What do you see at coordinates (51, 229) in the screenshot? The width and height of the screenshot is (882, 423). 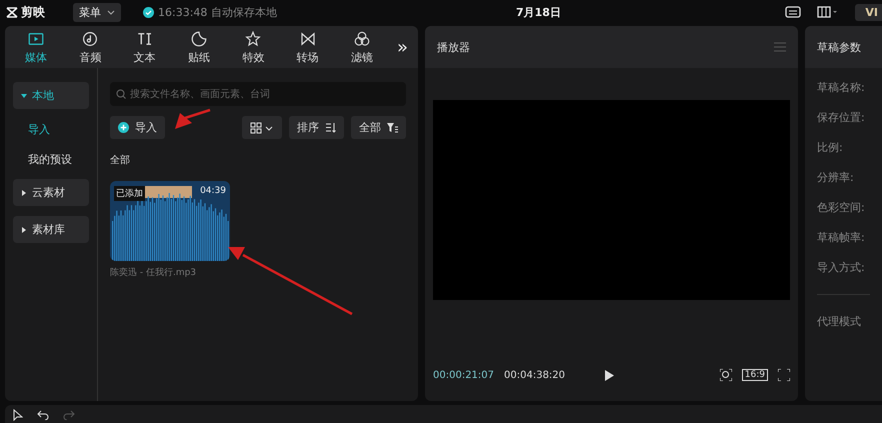 I see `sidebar-group: 素材库` at bounding box center [51, 229].